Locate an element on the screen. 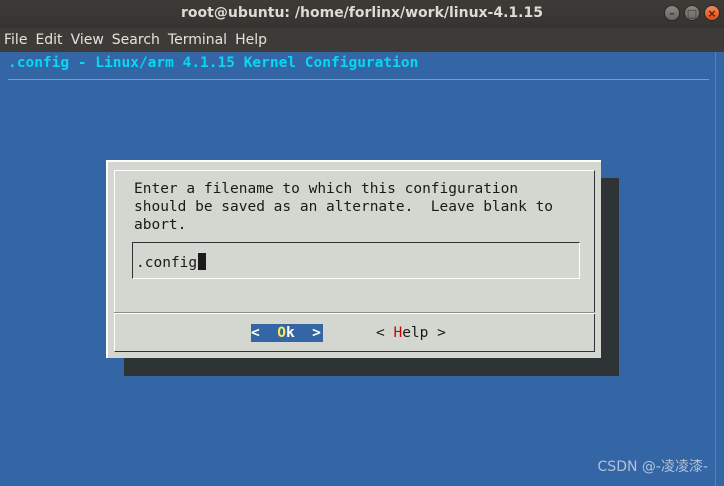 The height and width of the screenshot is (486, 724). menu-file: File is located at coordinates (15, 40).